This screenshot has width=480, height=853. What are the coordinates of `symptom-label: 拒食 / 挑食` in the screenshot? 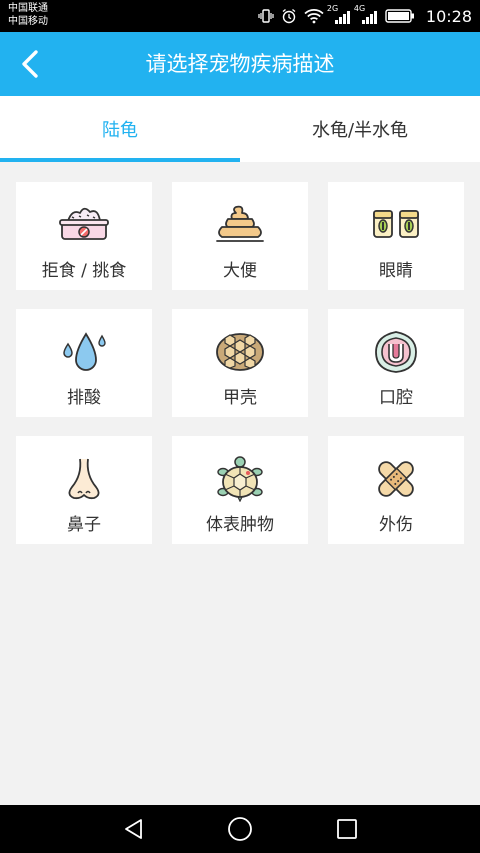 It's located at (84, 271).